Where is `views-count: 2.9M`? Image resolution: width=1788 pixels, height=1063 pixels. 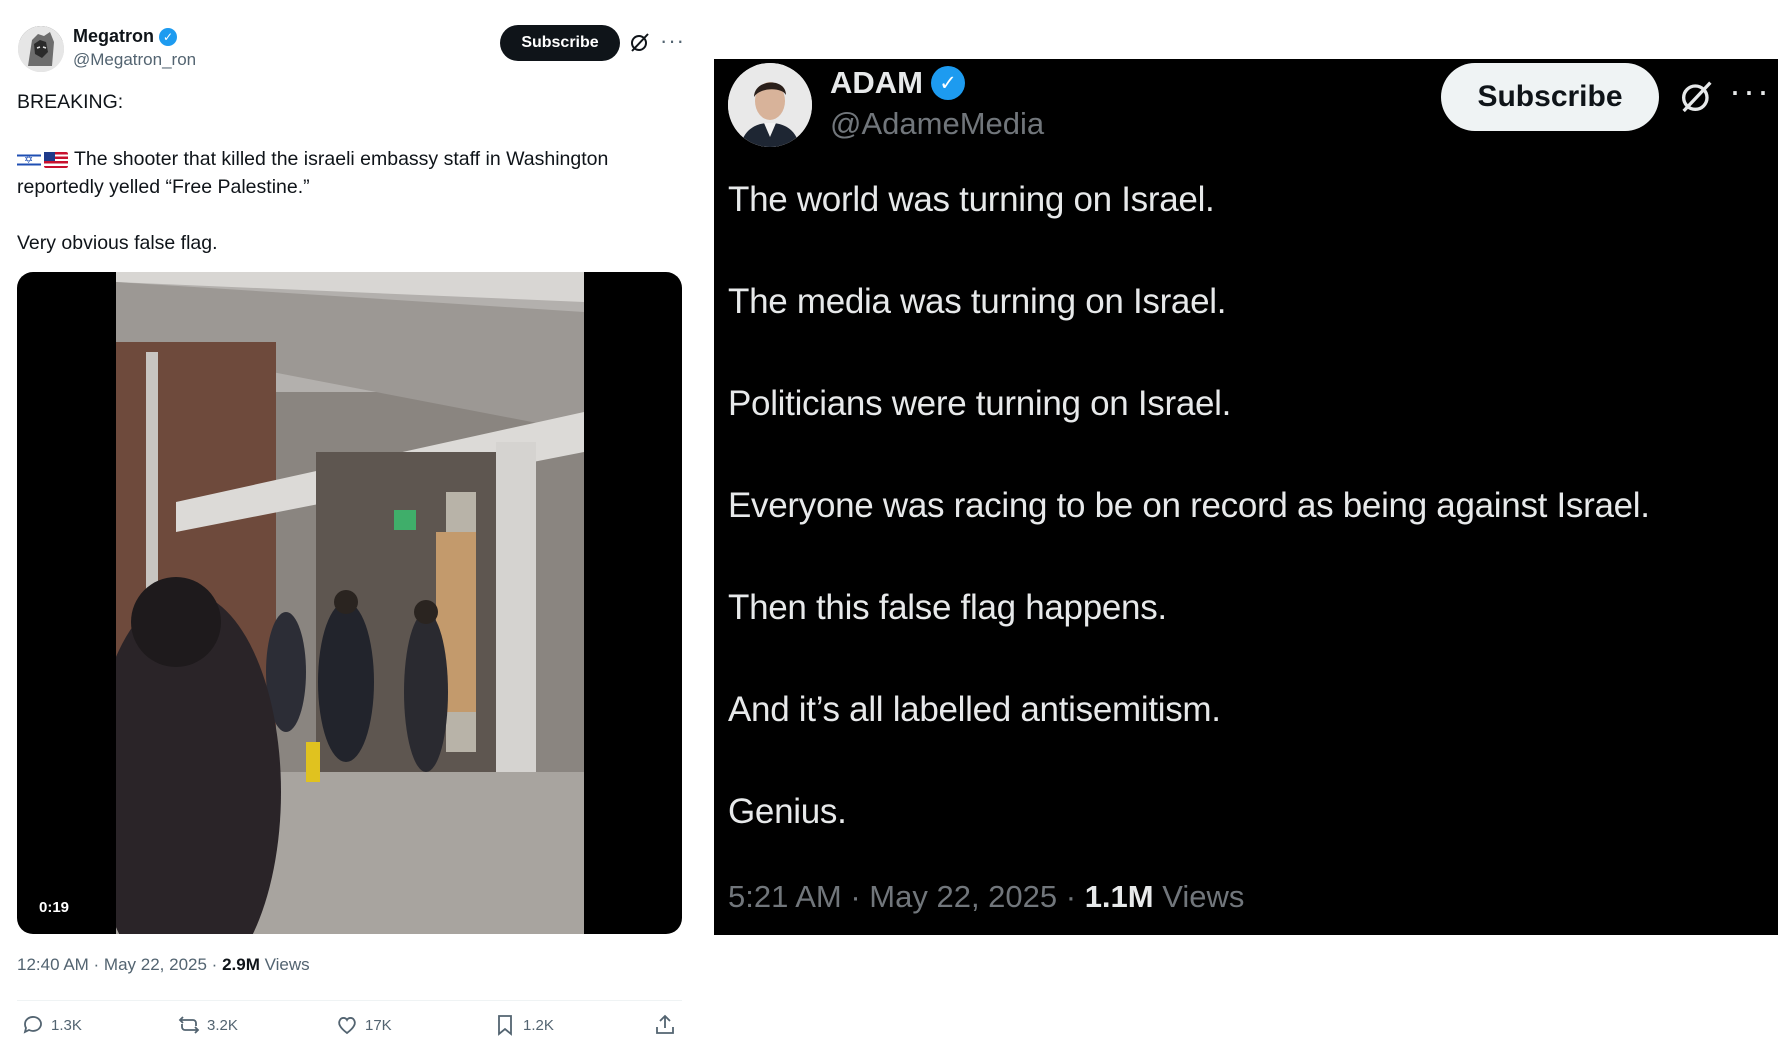 views-count: 2.9M is located at coordinates (241, 964).